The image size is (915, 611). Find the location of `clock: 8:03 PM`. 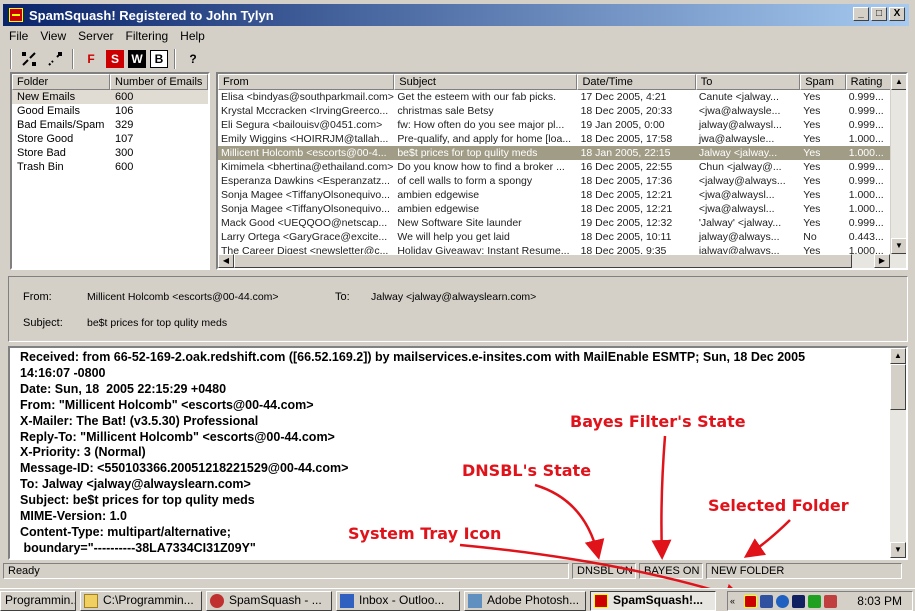

clock: 8:03 PM is located at coordinates (879, 601).